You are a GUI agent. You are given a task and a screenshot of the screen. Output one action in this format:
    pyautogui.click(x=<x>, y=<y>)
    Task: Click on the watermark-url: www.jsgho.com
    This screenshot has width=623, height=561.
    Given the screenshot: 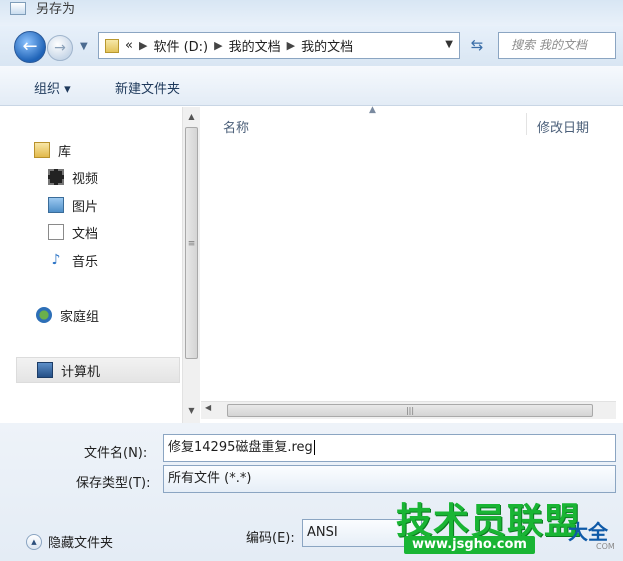 What is the action you would take?
    pyautogui.click(x=469, y=545)
    